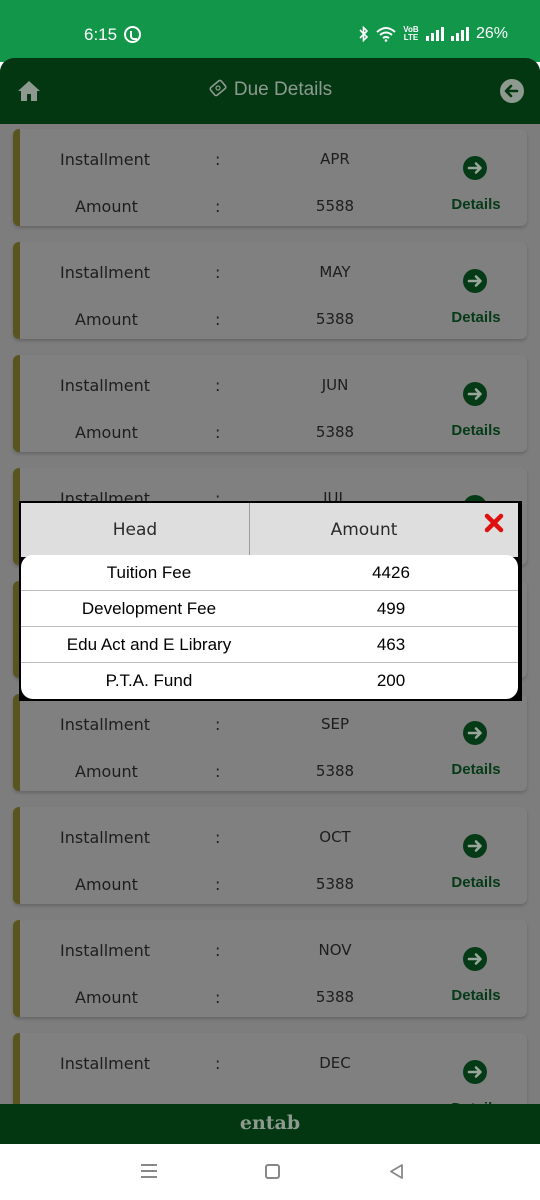 Image resolution: width=540 pixels, height=1200 pixels. What do you see at coordinates (391, 680) in the screenshot?
I see `fee-amount: 200` at bounding box center [391, 680].